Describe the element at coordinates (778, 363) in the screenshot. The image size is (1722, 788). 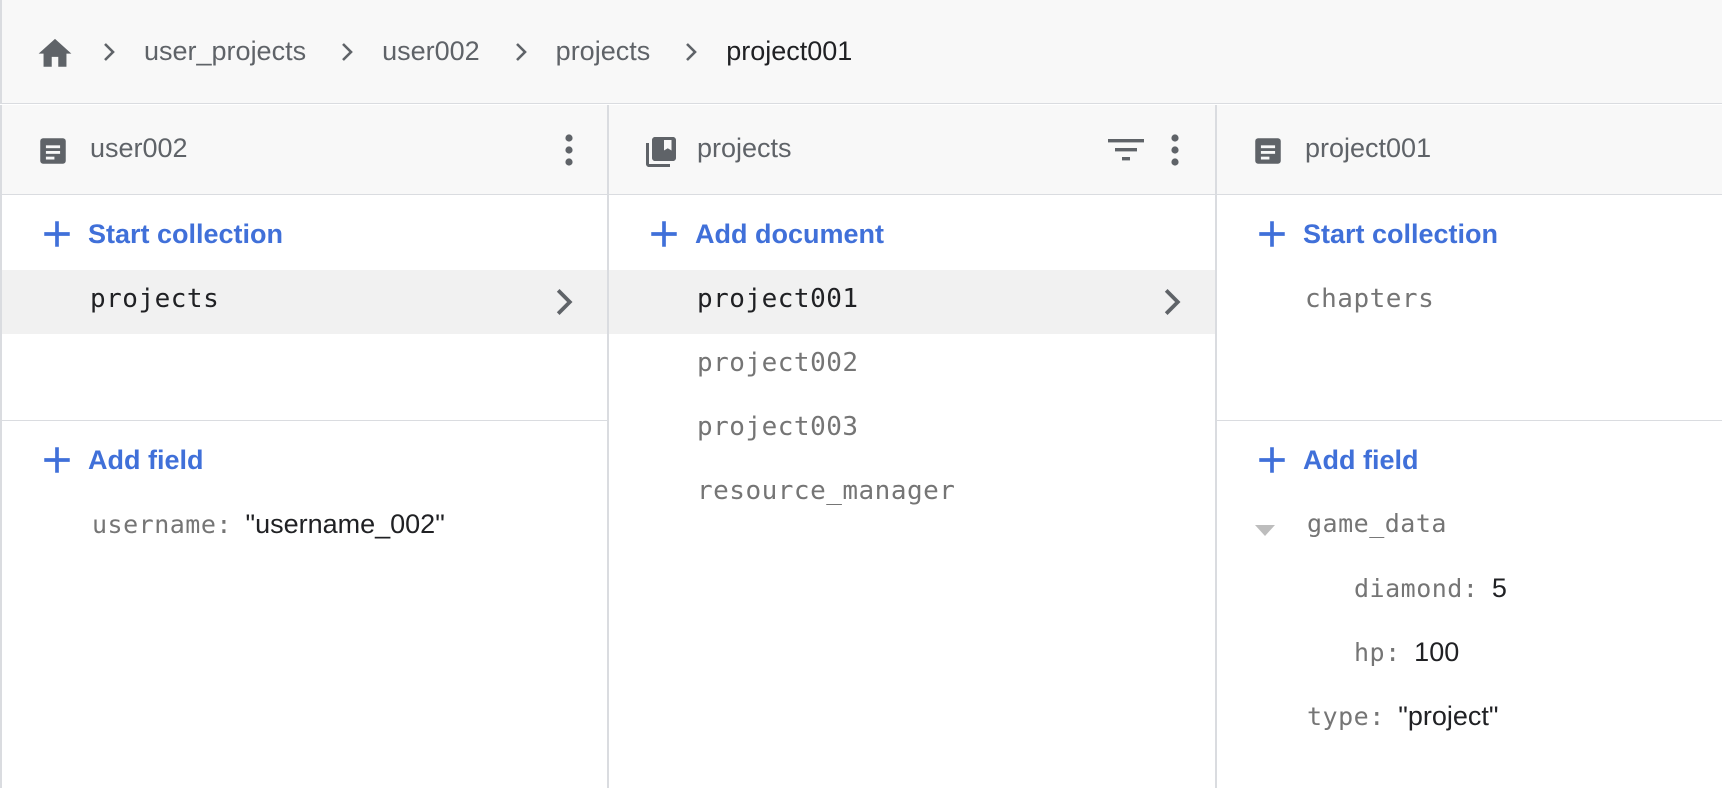
I see `document-id: project002` at that location.